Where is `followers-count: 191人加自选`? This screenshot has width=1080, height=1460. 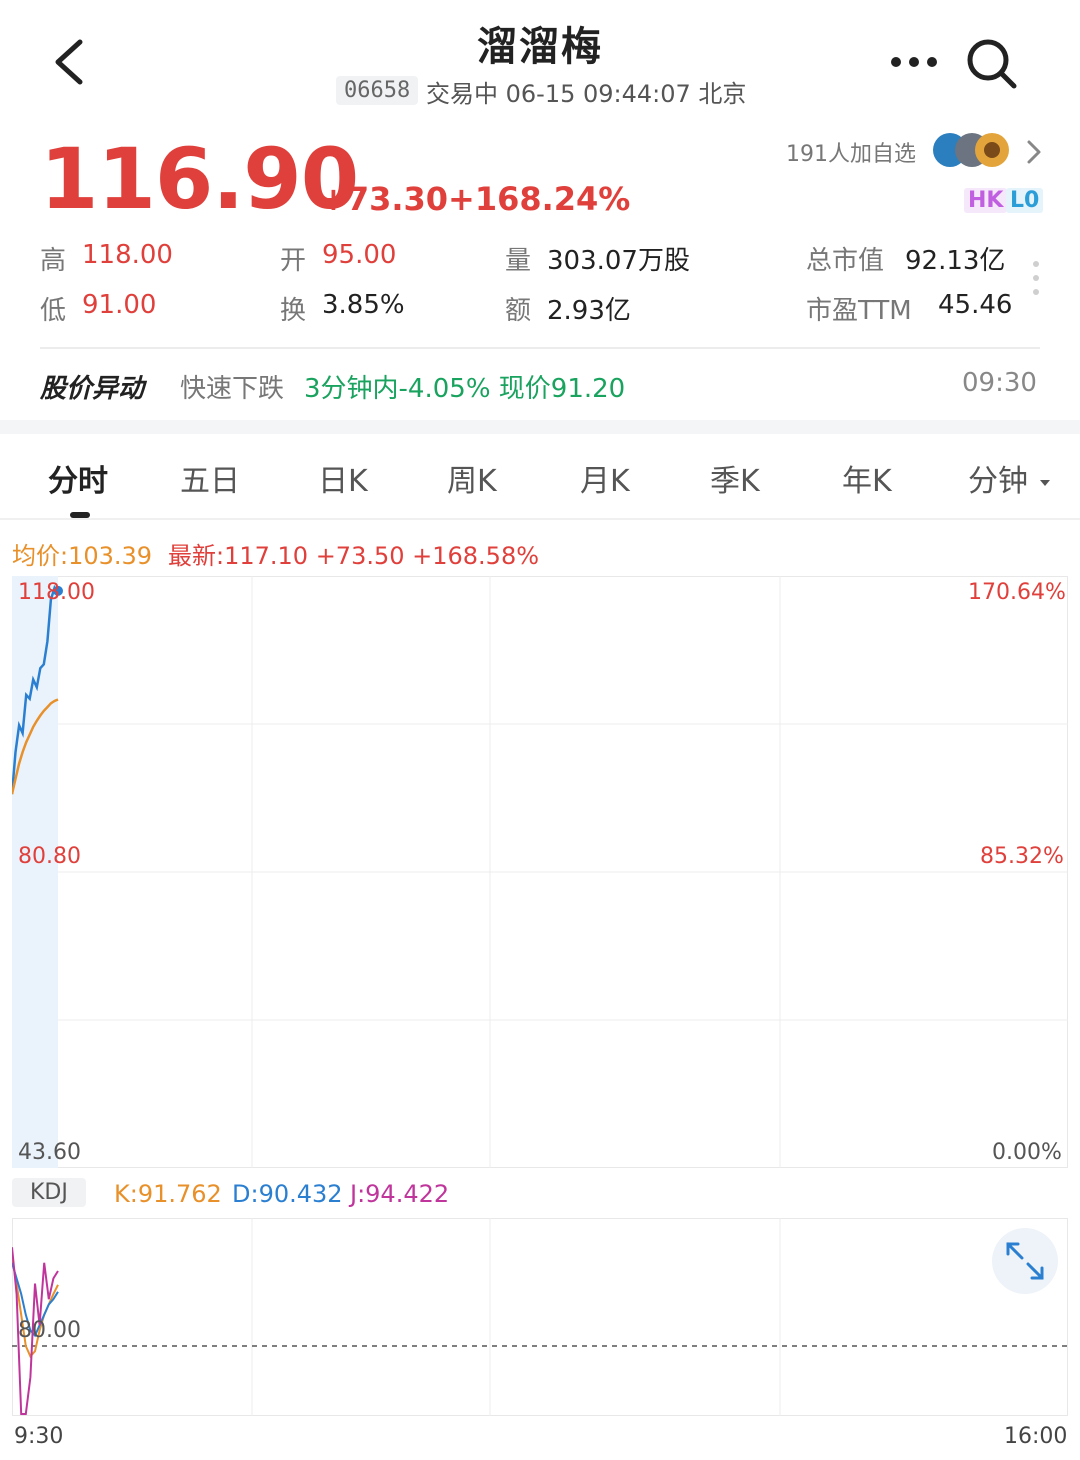
followers-count: 191人加自选 is located at coordinates (851, 152).